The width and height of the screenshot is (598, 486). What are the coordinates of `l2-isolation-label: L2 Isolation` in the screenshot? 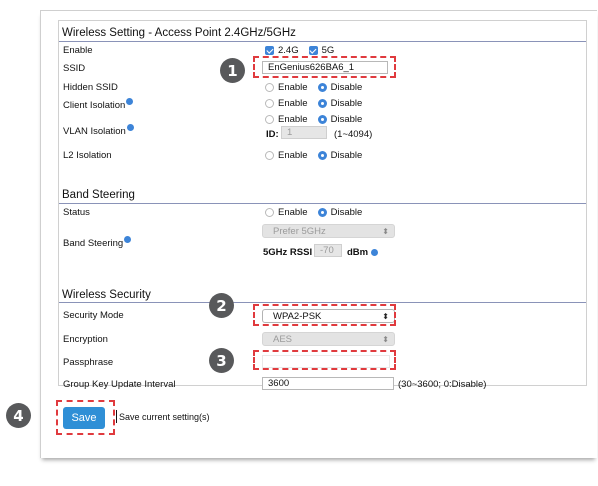 It's located at (87, 155).